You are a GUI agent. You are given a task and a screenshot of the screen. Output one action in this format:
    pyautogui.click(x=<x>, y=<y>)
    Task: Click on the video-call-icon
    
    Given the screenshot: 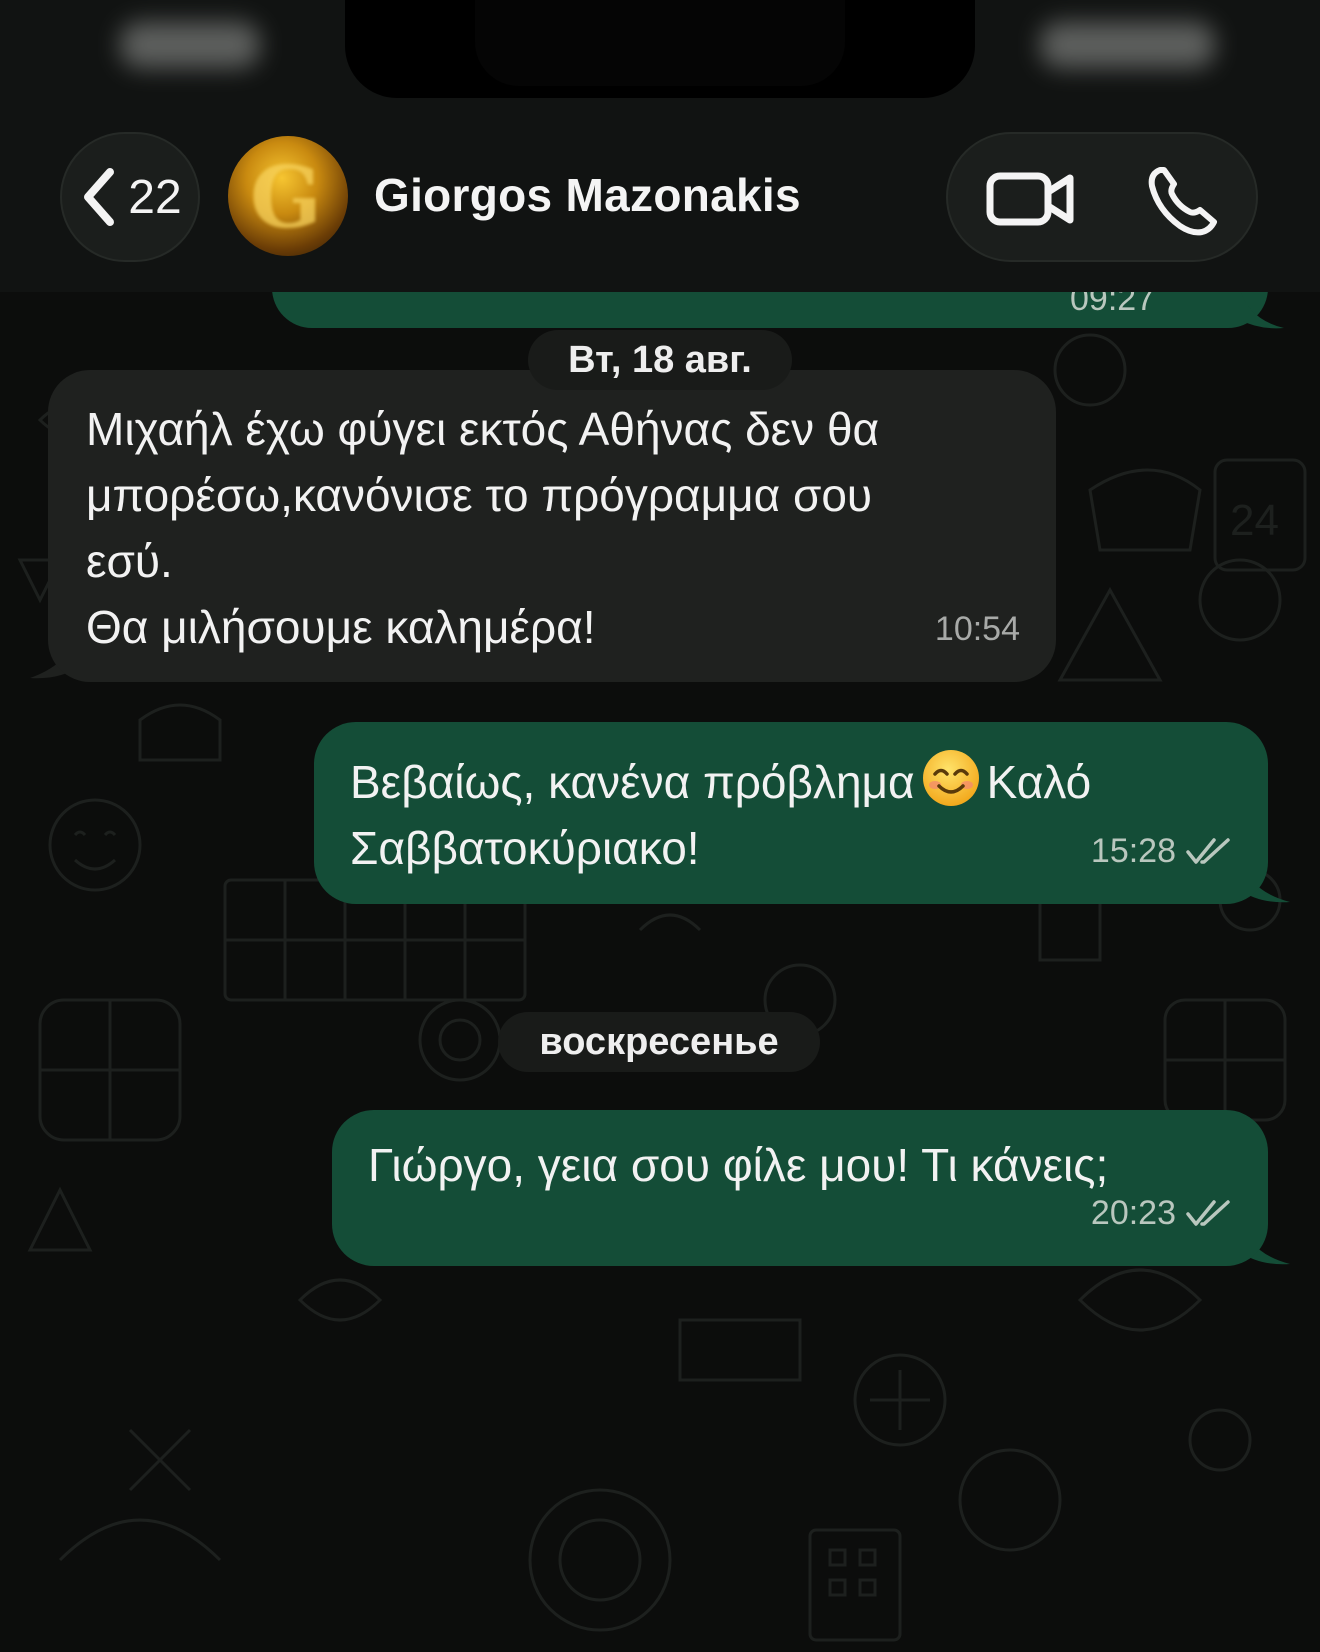 What is the action you would take?
    pyautogui.click(x=1031, y=199)
    